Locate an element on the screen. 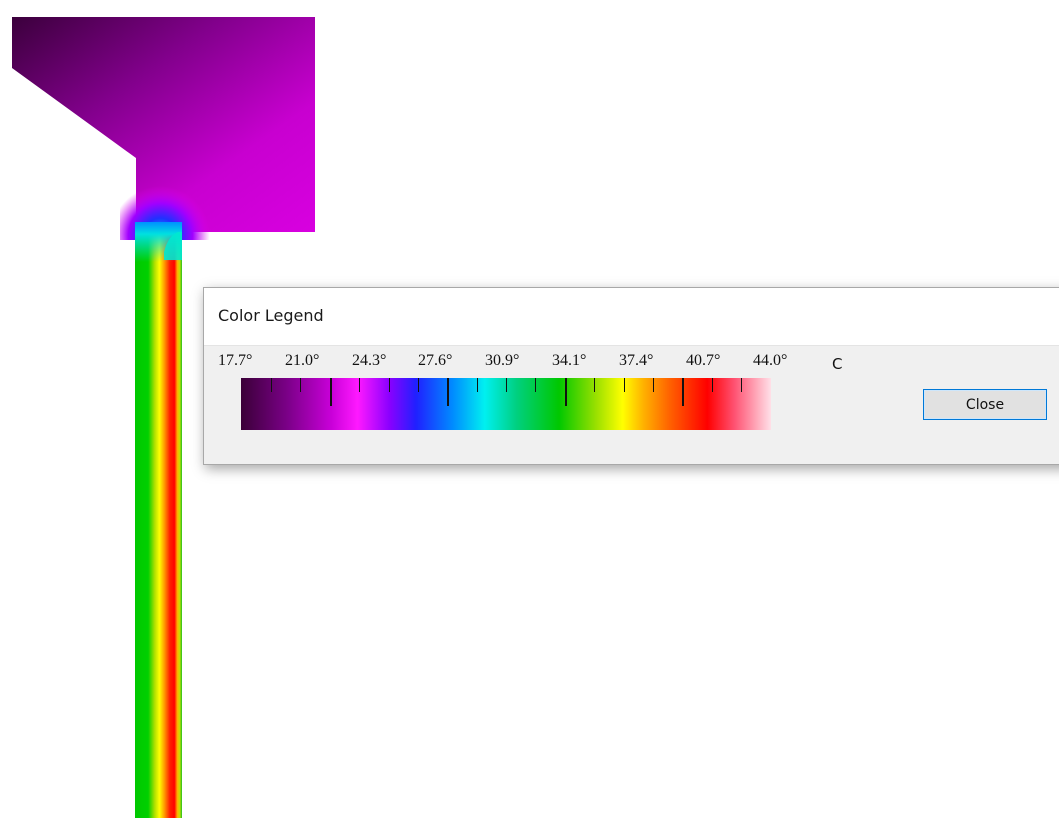 Image resolution: width=1059 pixels, height=818 pixels. dialog-titlebar: Color Legend is located at coordinates (631, 317).